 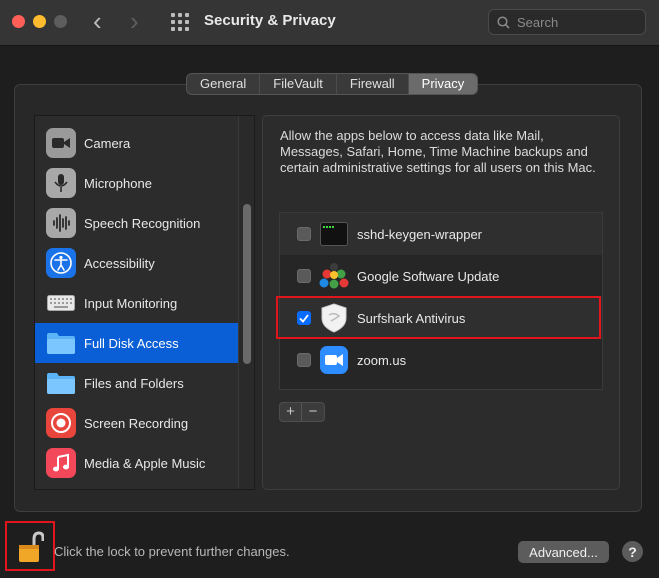 I want to click on tab-privacy: Privacy, so click(x=443, y=84).